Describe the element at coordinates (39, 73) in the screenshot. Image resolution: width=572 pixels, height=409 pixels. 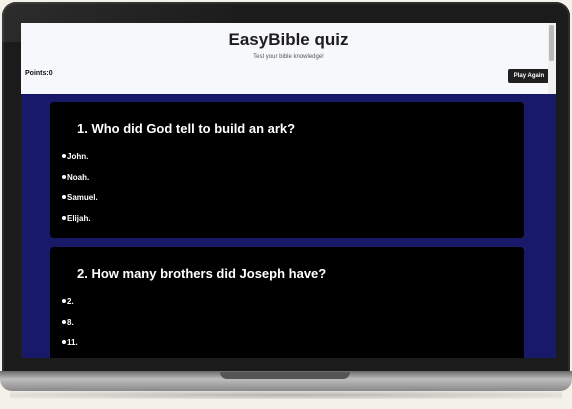
I see `points-counter: Points:0` at that location.